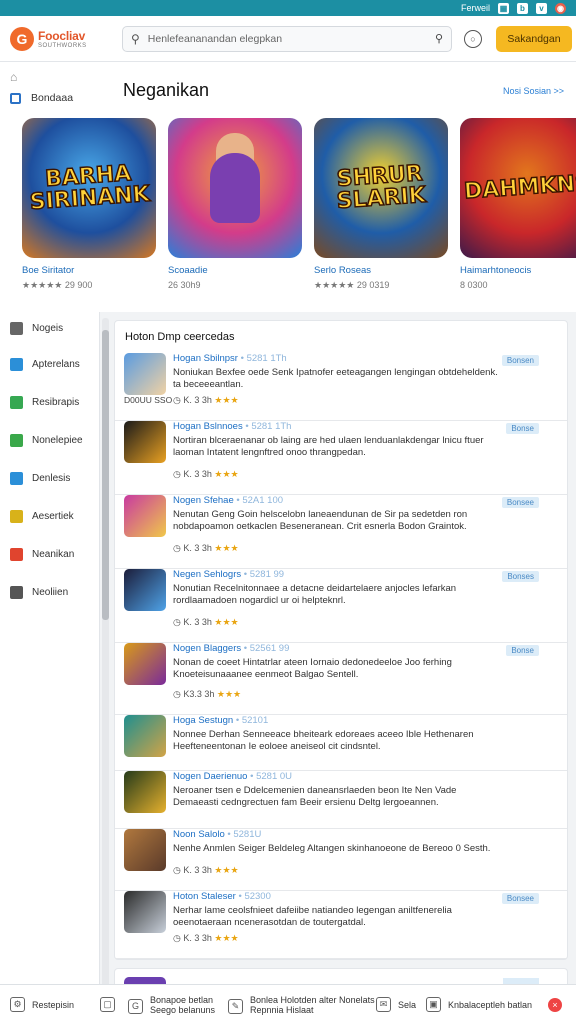  I want to click on search-submit-icon: ⚲, so click(439, 38).